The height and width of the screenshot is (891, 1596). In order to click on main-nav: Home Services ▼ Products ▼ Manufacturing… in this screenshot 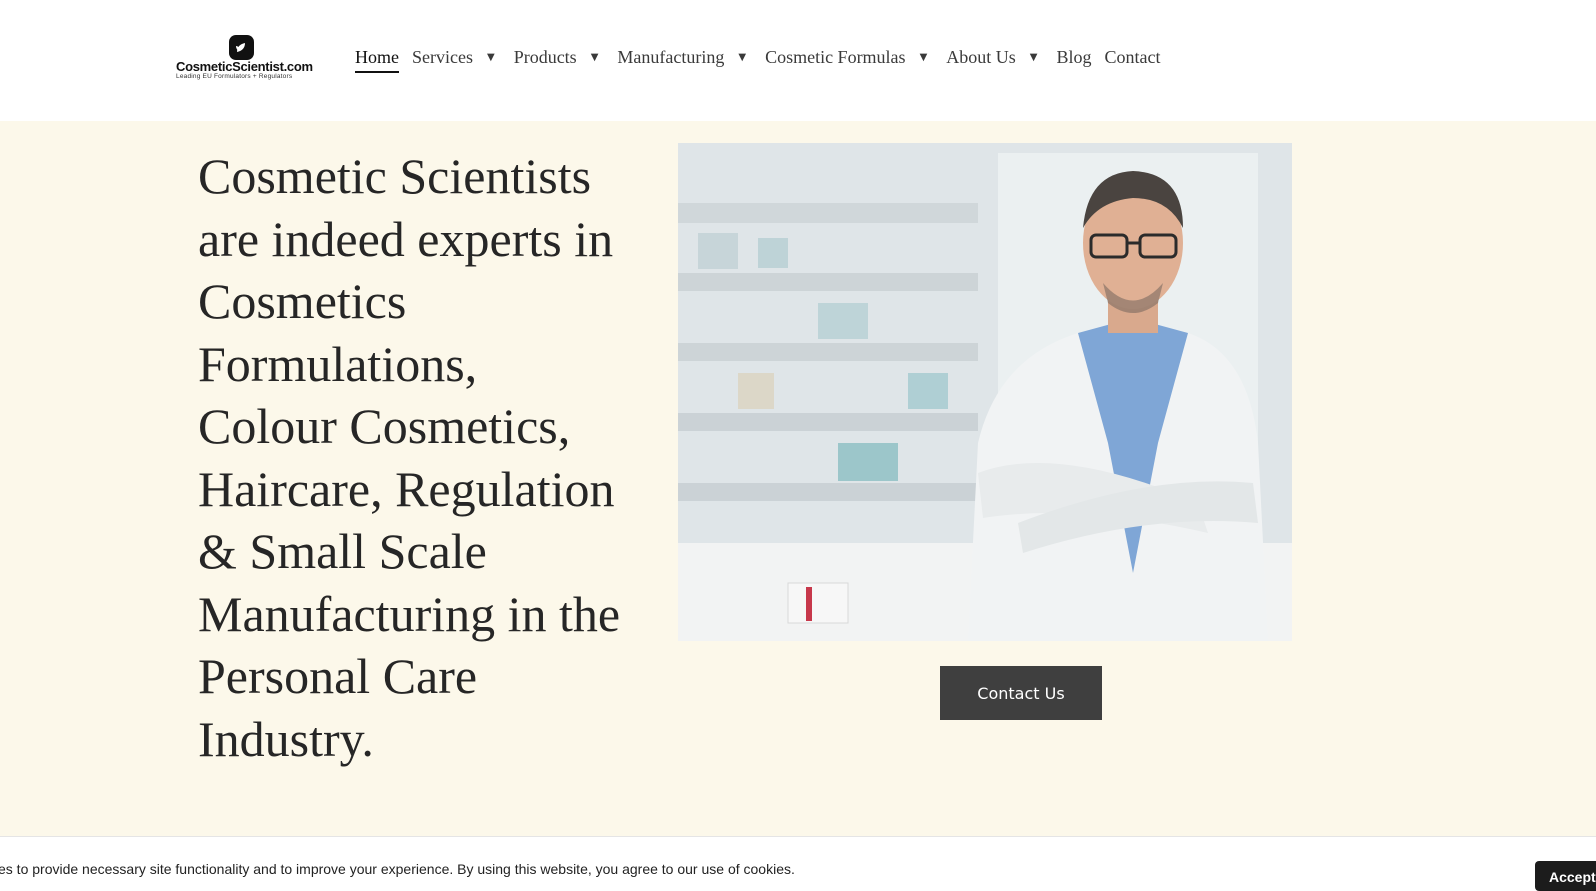, I will do `click(764, 61)`.